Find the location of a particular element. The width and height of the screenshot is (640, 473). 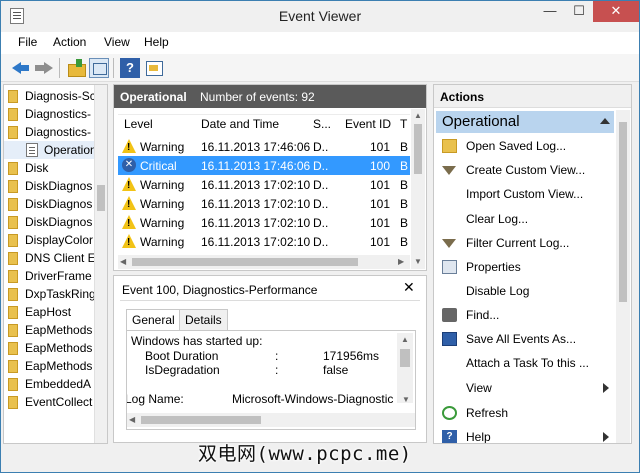

tree-item: DisplayColor is located at coordinates (50, 240).